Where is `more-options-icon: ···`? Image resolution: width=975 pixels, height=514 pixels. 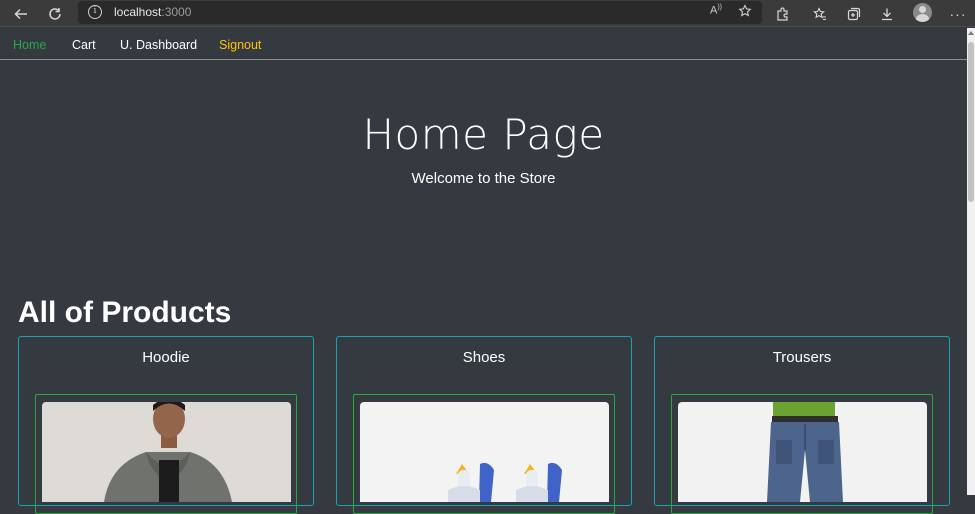 more-options-icon: ··· is located at coordinates (958, 14).